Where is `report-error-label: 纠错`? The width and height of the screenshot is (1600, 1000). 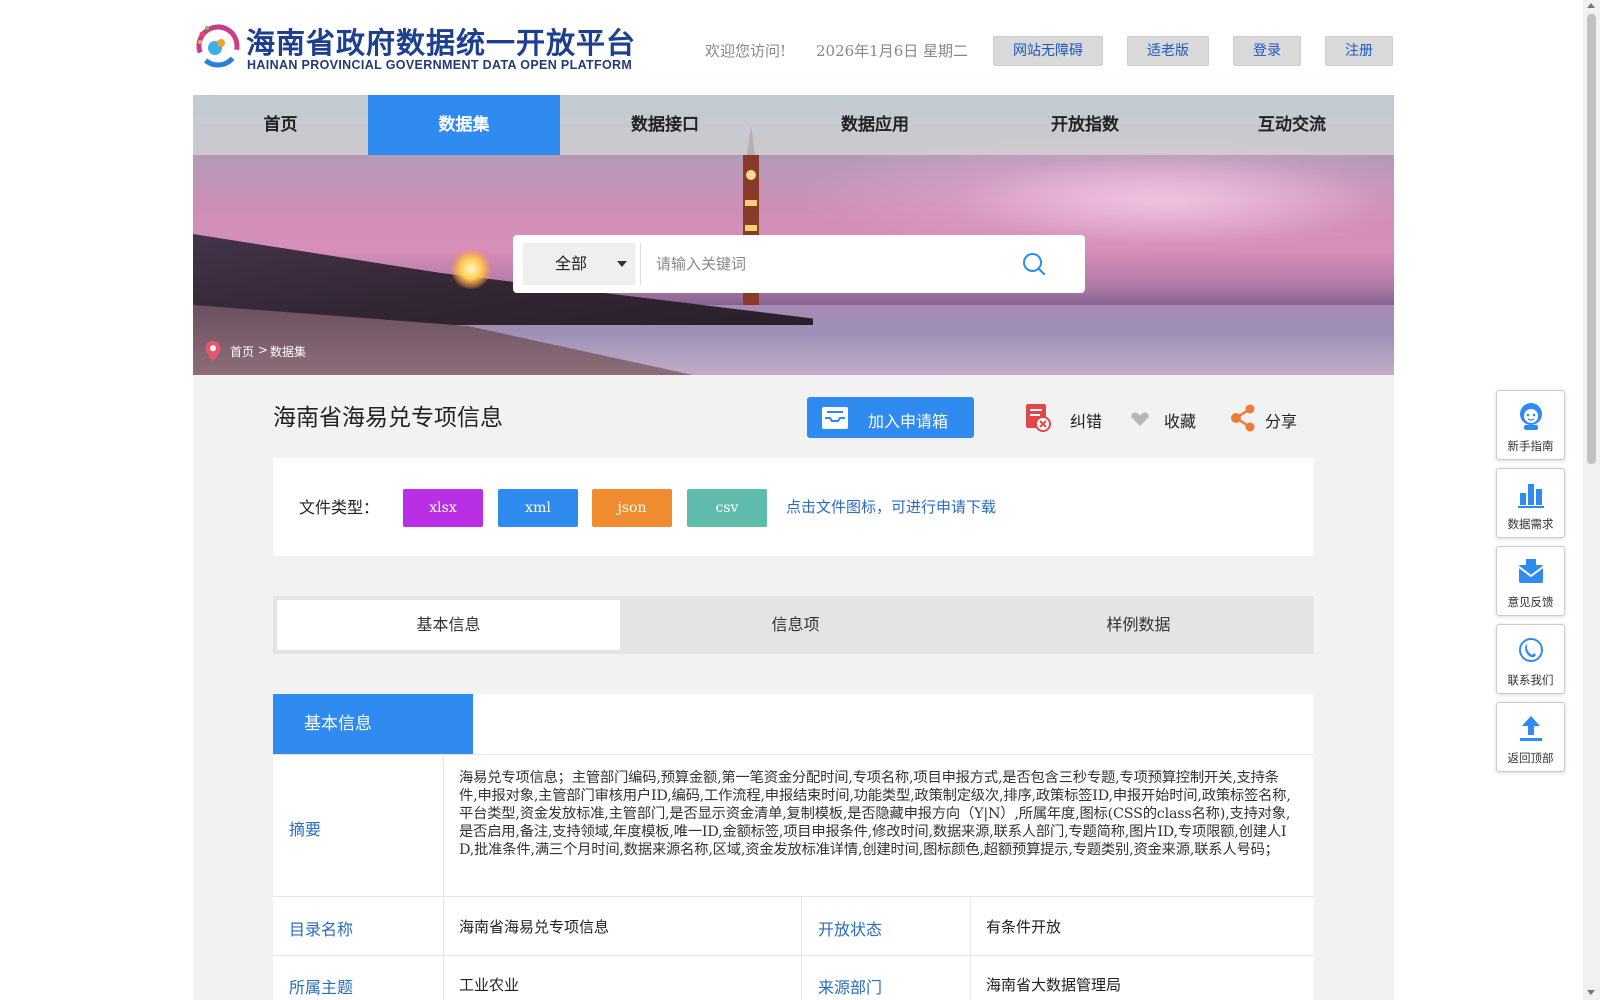 report-error-label: 纠错 is located at coordinates (1086, 421).